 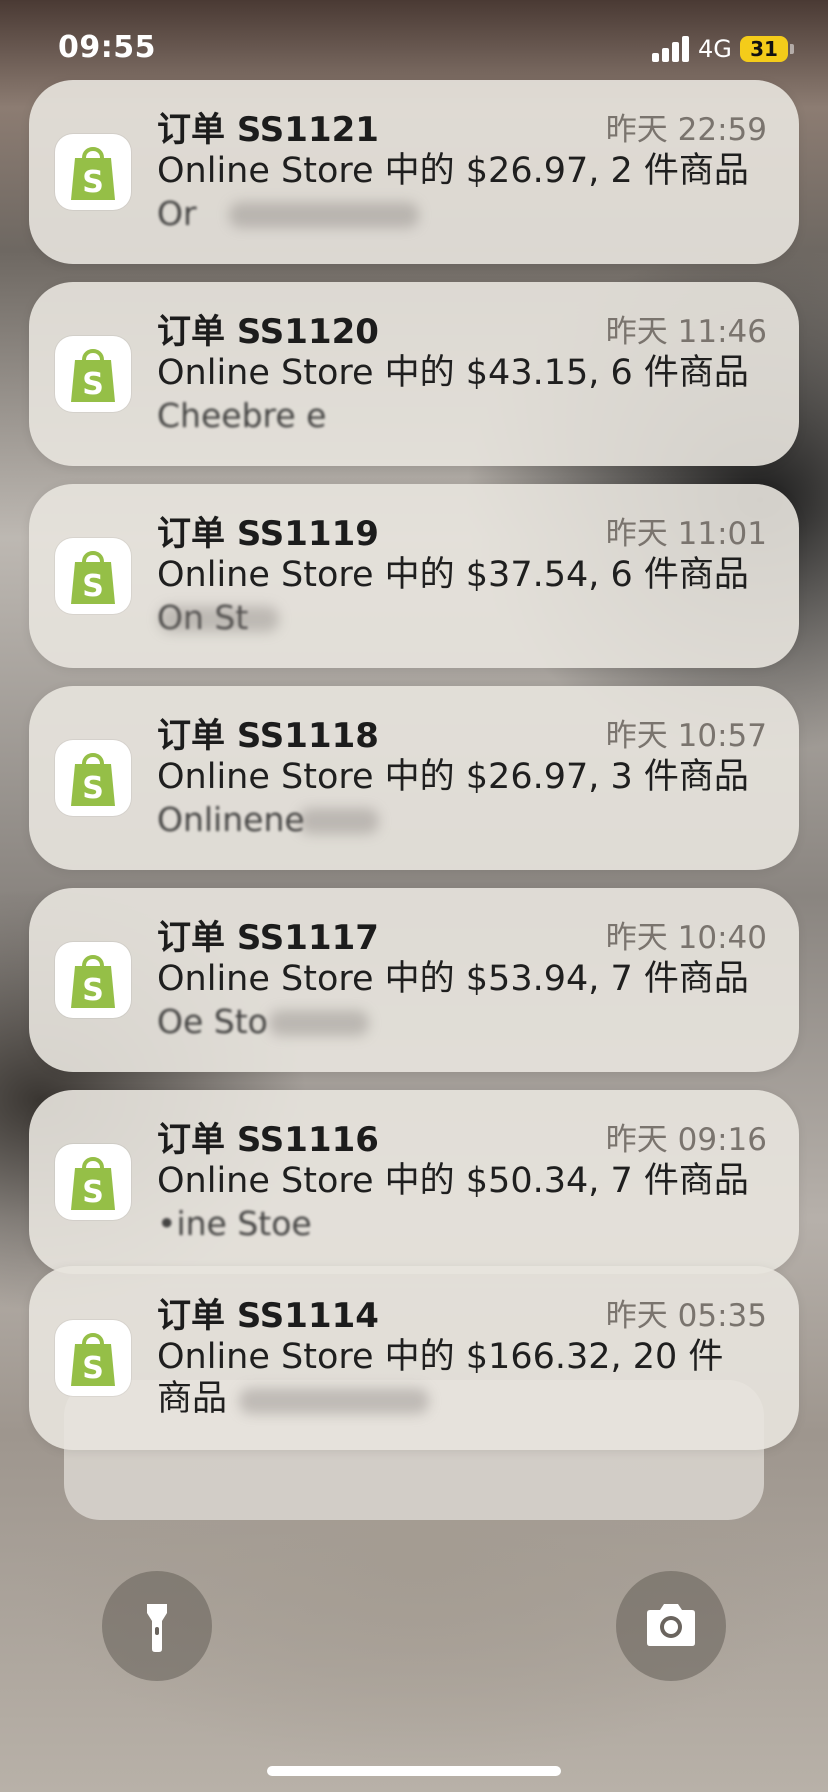 What do you see at coordinates (234, 1223) in the screenshot?
I see `notification-preview: •ine Stoe` at bounding box center [234, 1223].